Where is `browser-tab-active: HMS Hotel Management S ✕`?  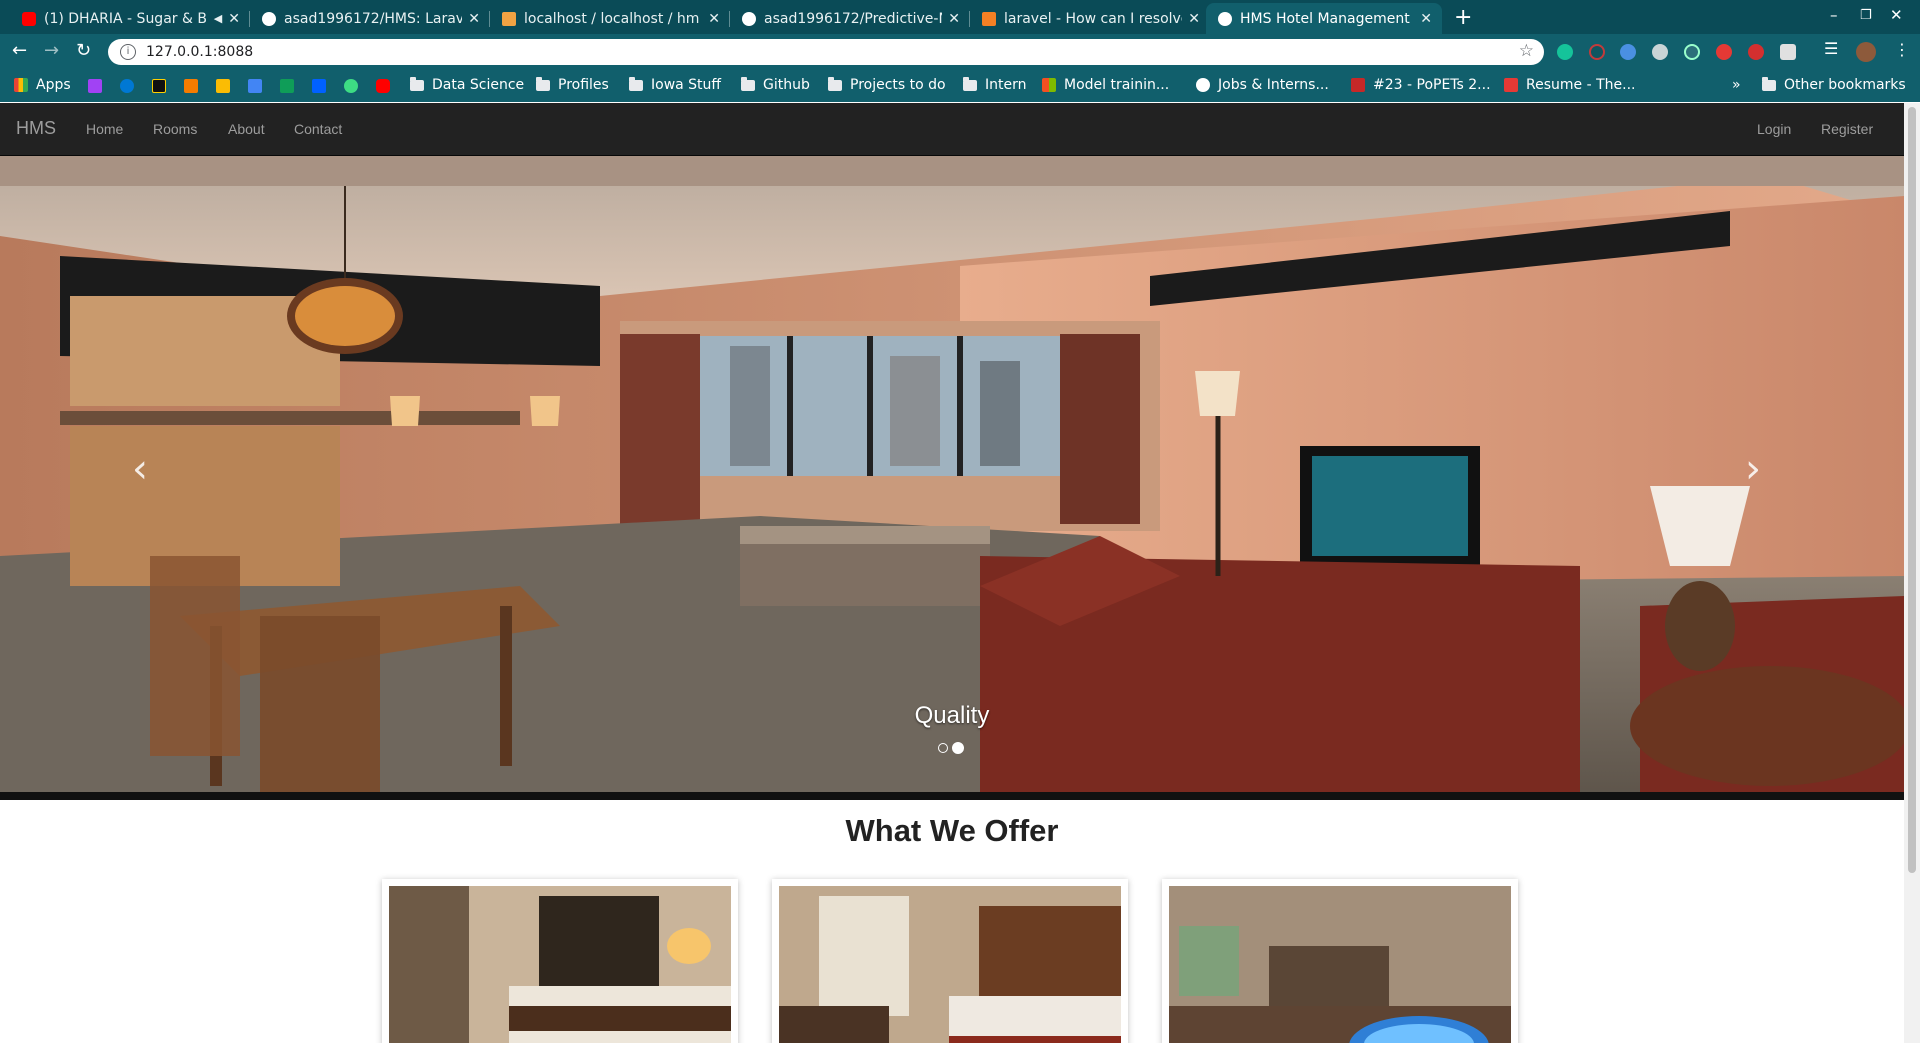 browser-tab-active: HMS Hotel Management S ✕ is located at coordinates (1324, 18).